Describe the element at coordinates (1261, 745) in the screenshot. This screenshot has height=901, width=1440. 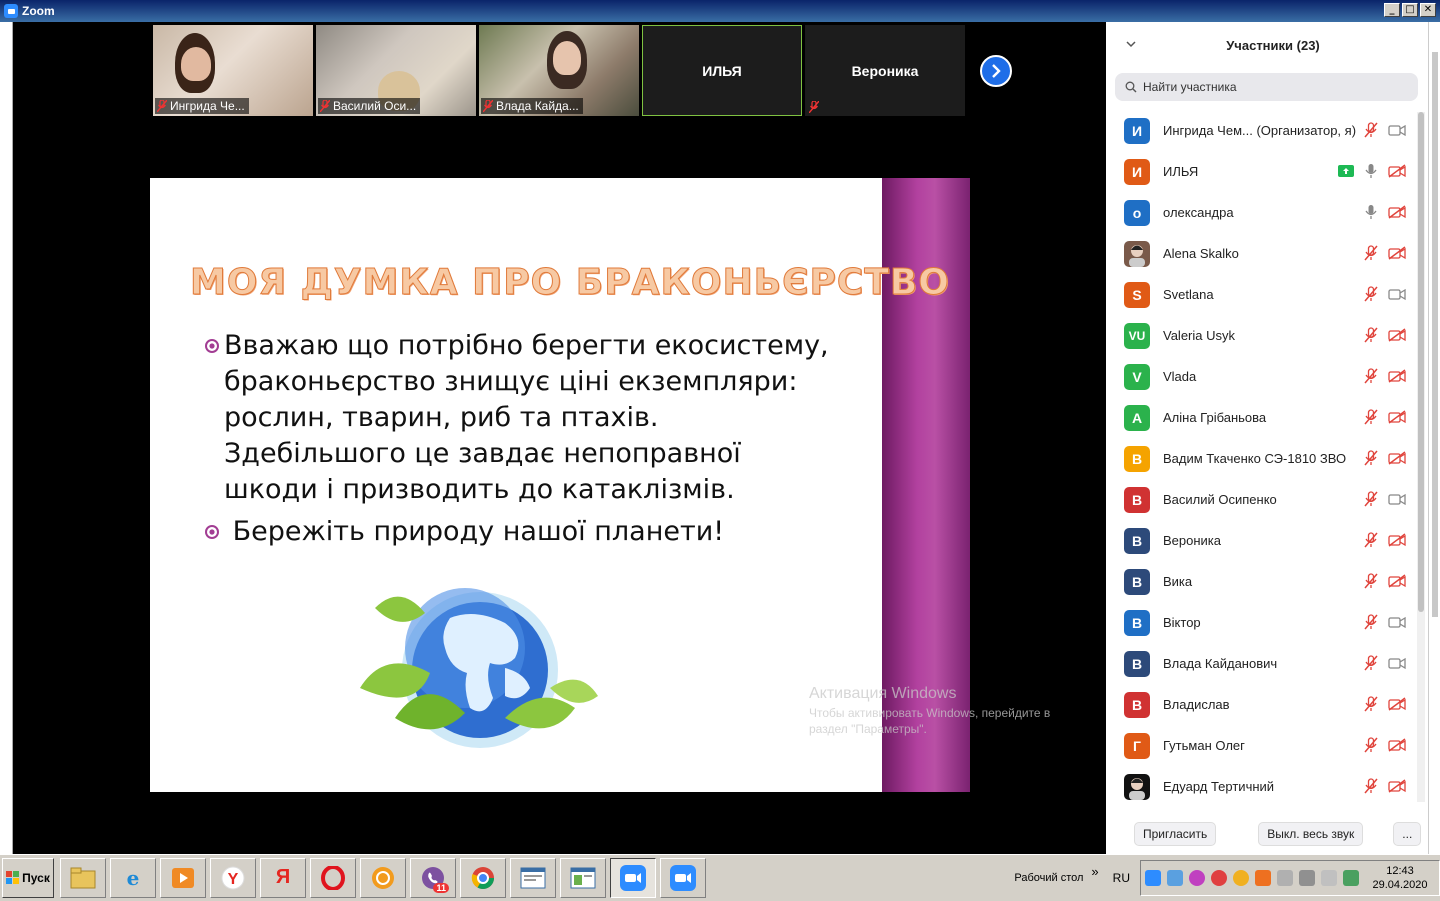
I see `participant-row: Г Гутьман Олег` at that location.